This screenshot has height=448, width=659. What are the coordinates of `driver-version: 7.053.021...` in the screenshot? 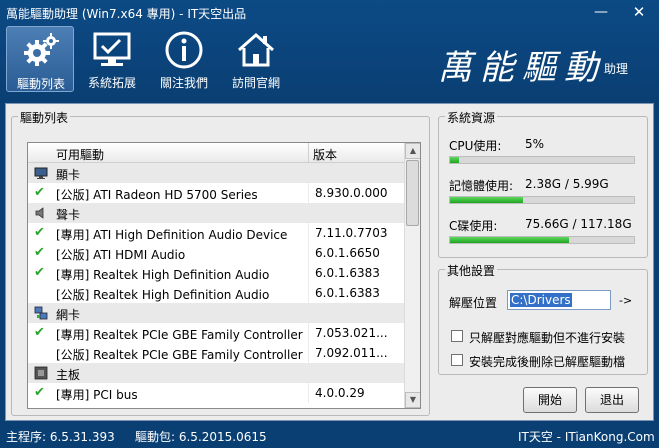 It's located at (351, 333).